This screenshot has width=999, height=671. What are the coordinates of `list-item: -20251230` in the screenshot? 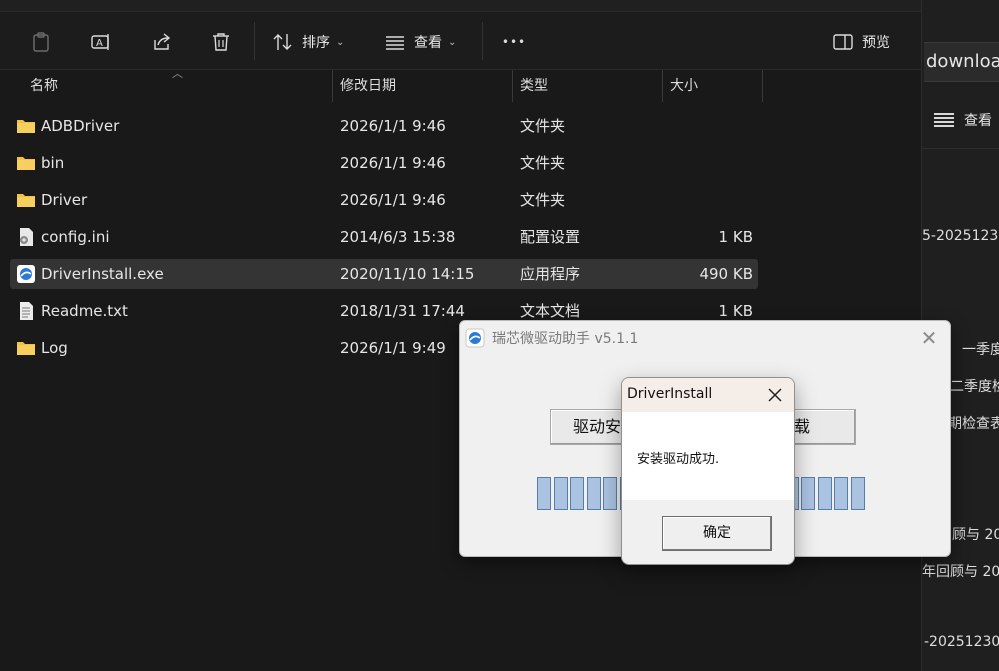 It's located at (961, 642).